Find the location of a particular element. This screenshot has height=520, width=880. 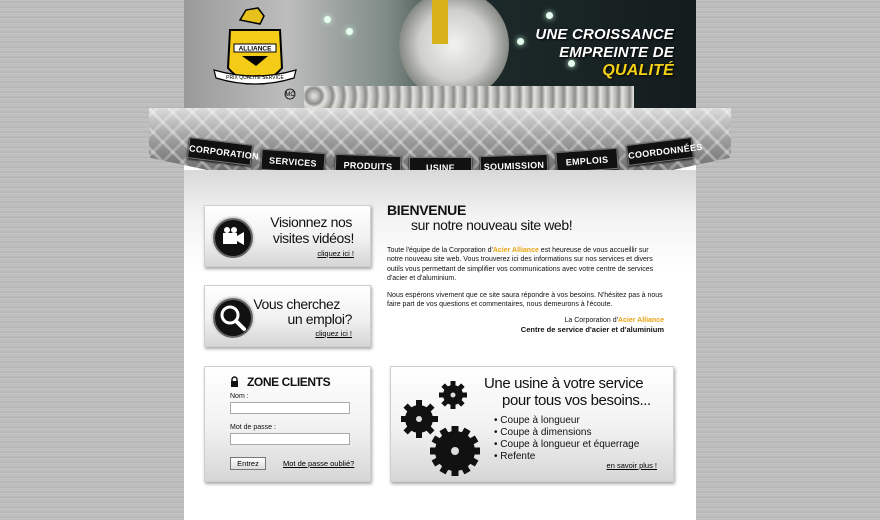

forgot-password-link: Mot de passe oublié? is located at coordinates (318, 463).